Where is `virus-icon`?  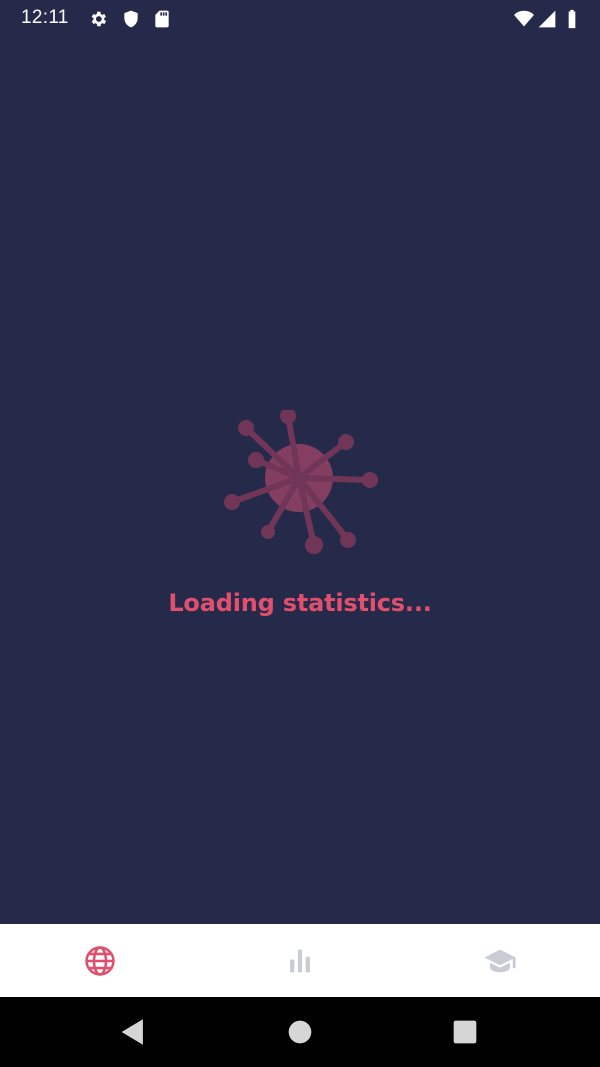
virus-icon is located at coordinates (301, 483).